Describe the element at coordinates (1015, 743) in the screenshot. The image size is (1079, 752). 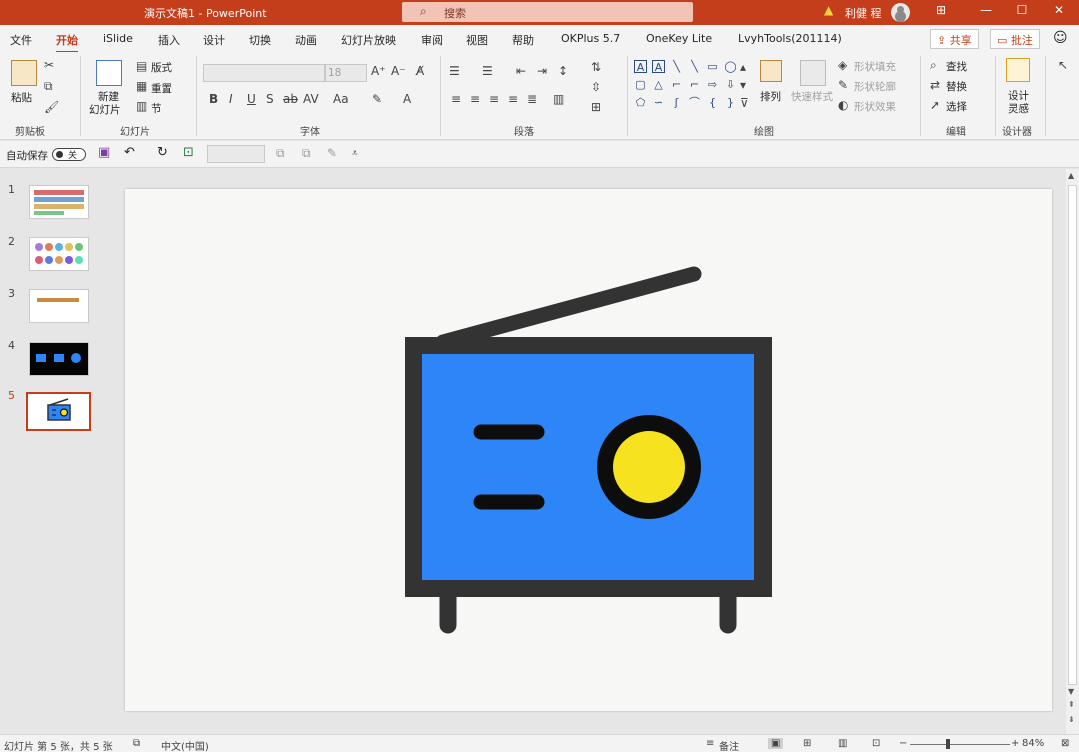
I see `zoom-in-button: +` at that location.